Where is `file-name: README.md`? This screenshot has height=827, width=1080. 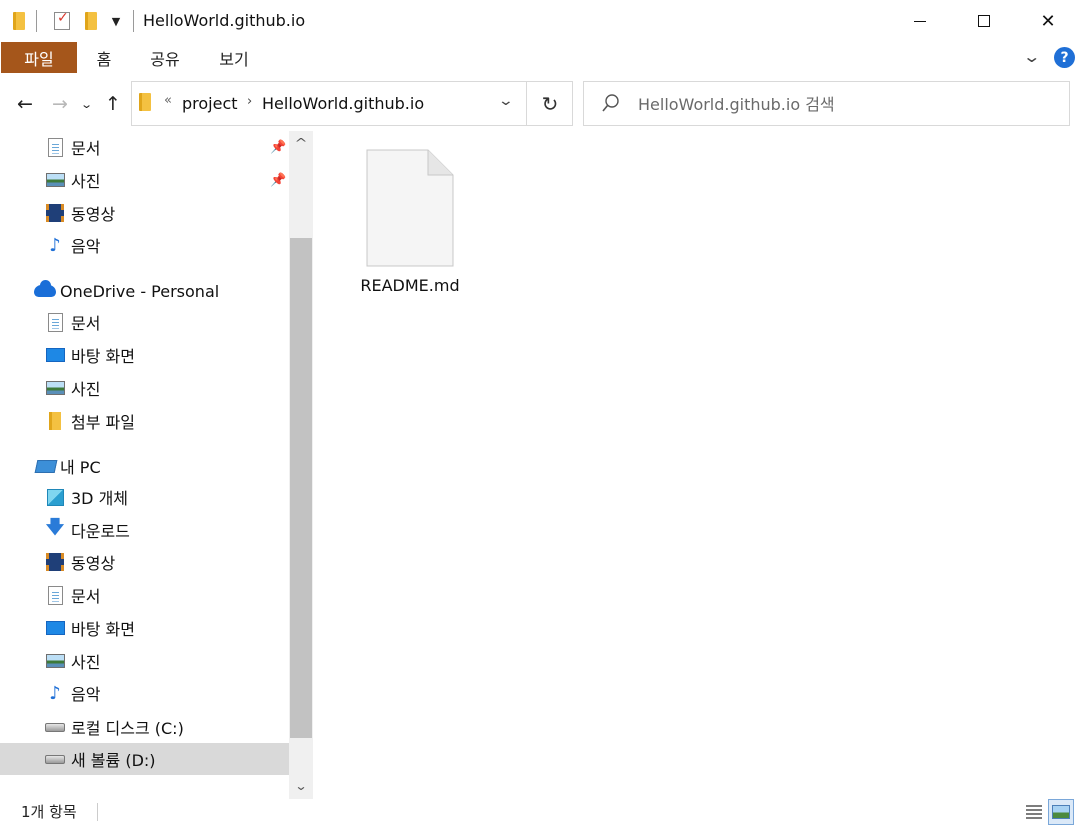 file-name: README.md is located at coordinates (410, 285).